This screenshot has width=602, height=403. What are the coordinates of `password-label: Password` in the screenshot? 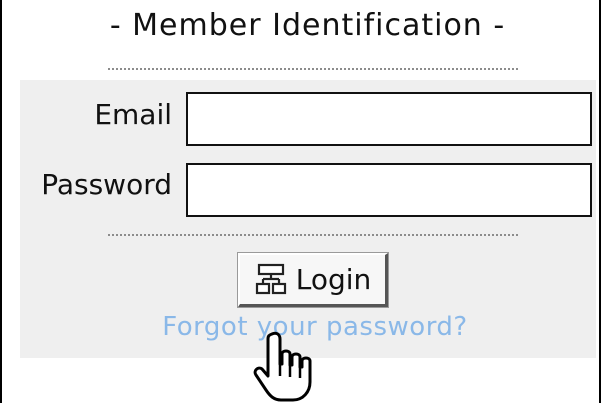 It's located at (106, 184).